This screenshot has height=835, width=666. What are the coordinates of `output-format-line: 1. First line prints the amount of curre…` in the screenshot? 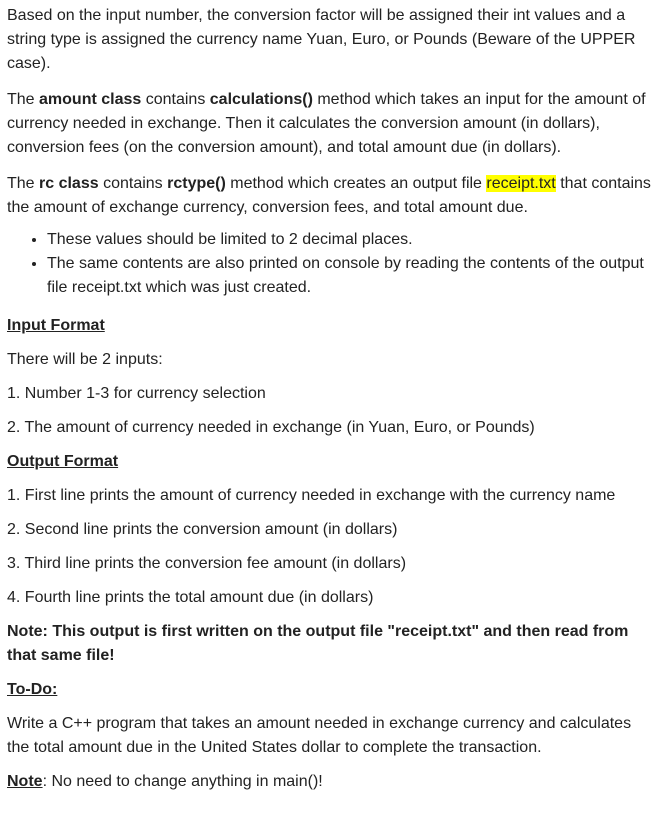 It's located at (311, 495).